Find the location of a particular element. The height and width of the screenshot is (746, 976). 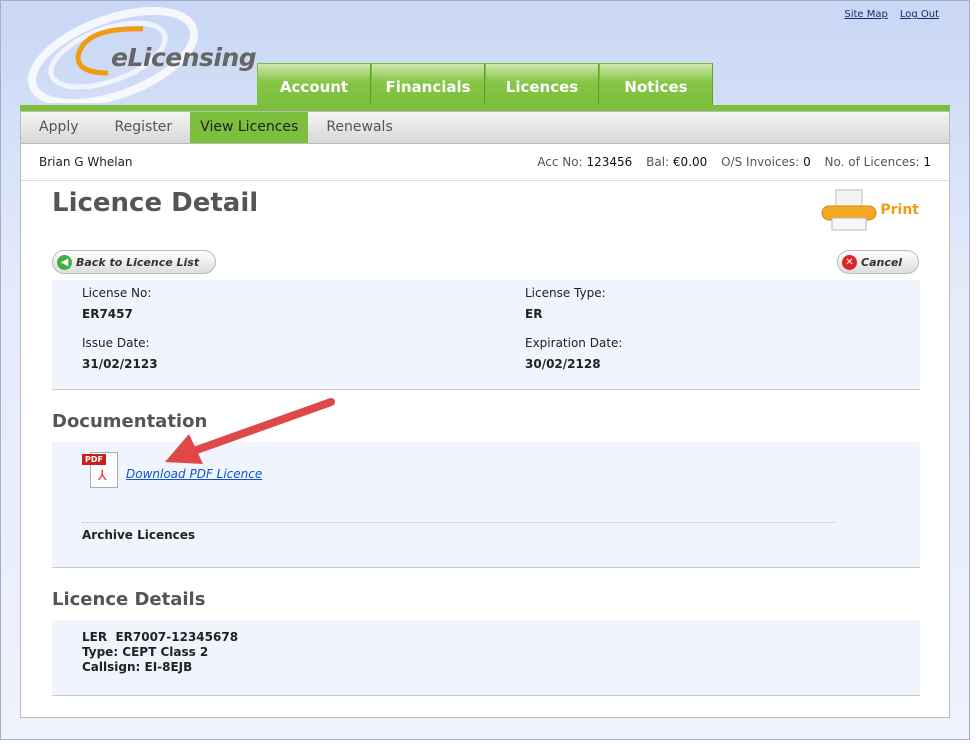

licence-ref: LER ER7007-12345678 is located at coordinates (160, 637).